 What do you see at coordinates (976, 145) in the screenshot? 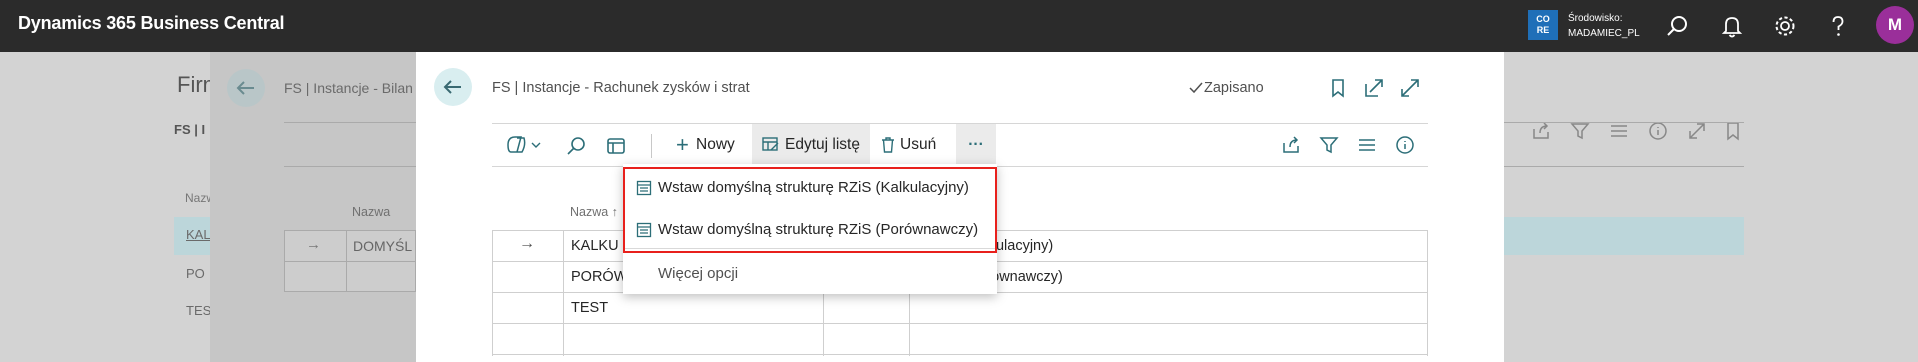
I see `more-actions-button: ···` at bounding box center [976, 145].